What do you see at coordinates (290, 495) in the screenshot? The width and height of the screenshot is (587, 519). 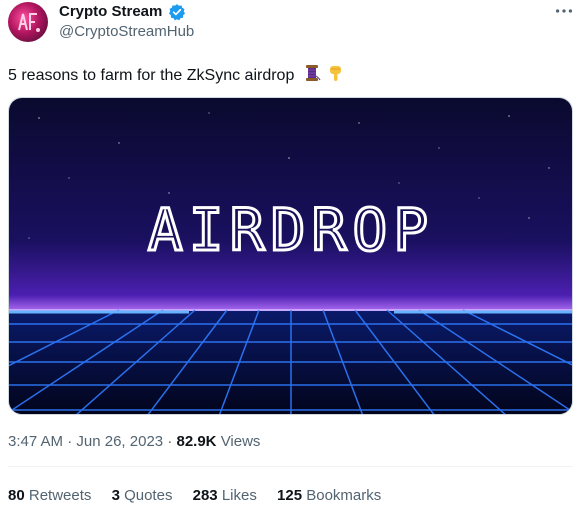 I see `bookmarks-count: 125` at bounding box center [290, 495].